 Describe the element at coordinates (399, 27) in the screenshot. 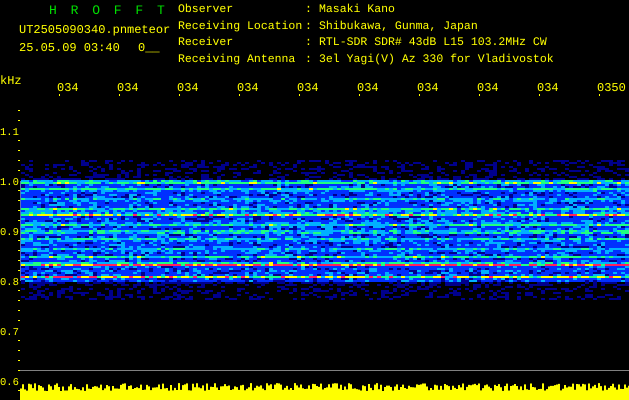

I see `info-value: Shibukawa, Gunma, Japan` at that location.